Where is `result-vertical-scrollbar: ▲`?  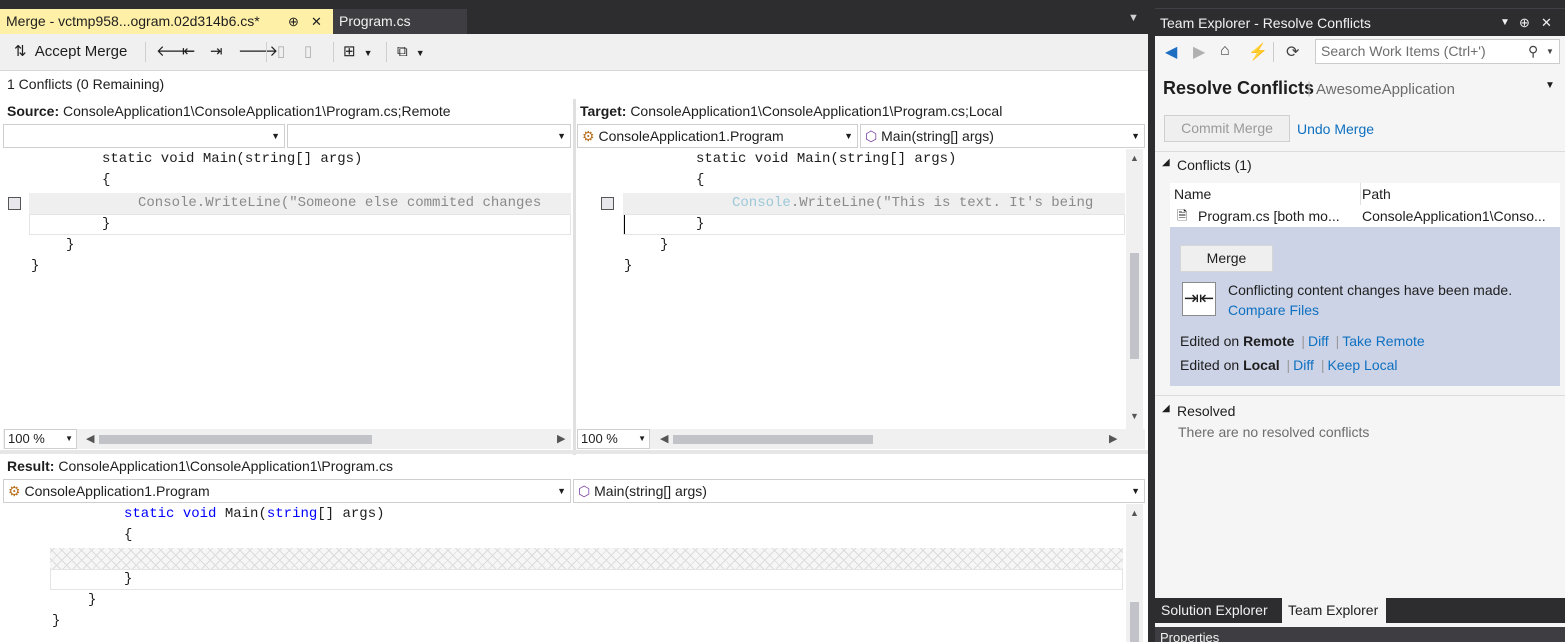
result-vertical-scrollbar: ▲ is located at coordinates (1134, 573).